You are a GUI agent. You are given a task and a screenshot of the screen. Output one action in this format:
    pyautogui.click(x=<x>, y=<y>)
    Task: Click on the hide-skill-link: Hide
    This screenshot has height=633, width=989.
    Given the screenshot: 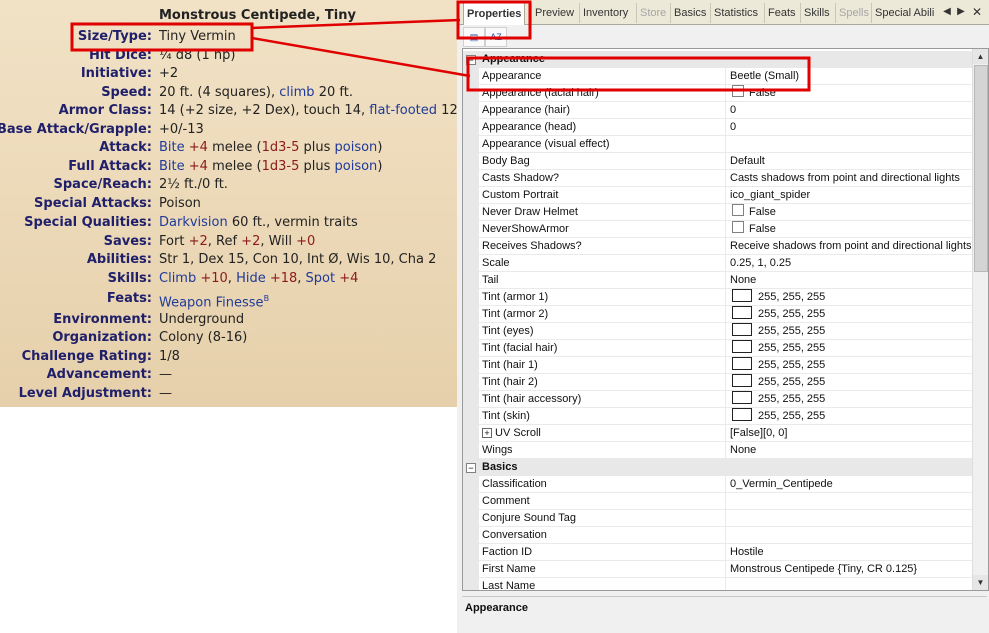 What is the action you would take?
    pyautogui.click(x=251, y=278)
    